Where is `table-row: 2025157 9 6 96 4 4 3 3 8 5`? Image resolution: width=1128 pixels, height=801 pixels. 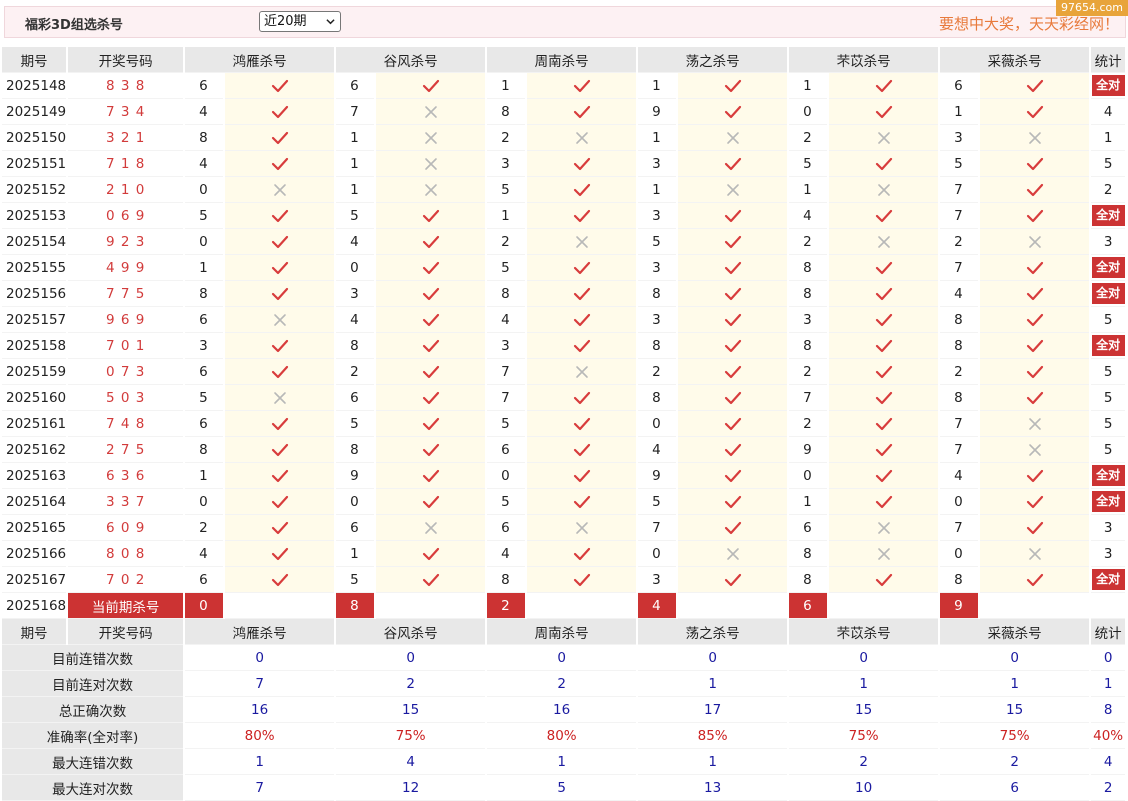
table-row: 2025157 9 6 96 4 4 3 3 8 5 is located at coordinates (564, 320).